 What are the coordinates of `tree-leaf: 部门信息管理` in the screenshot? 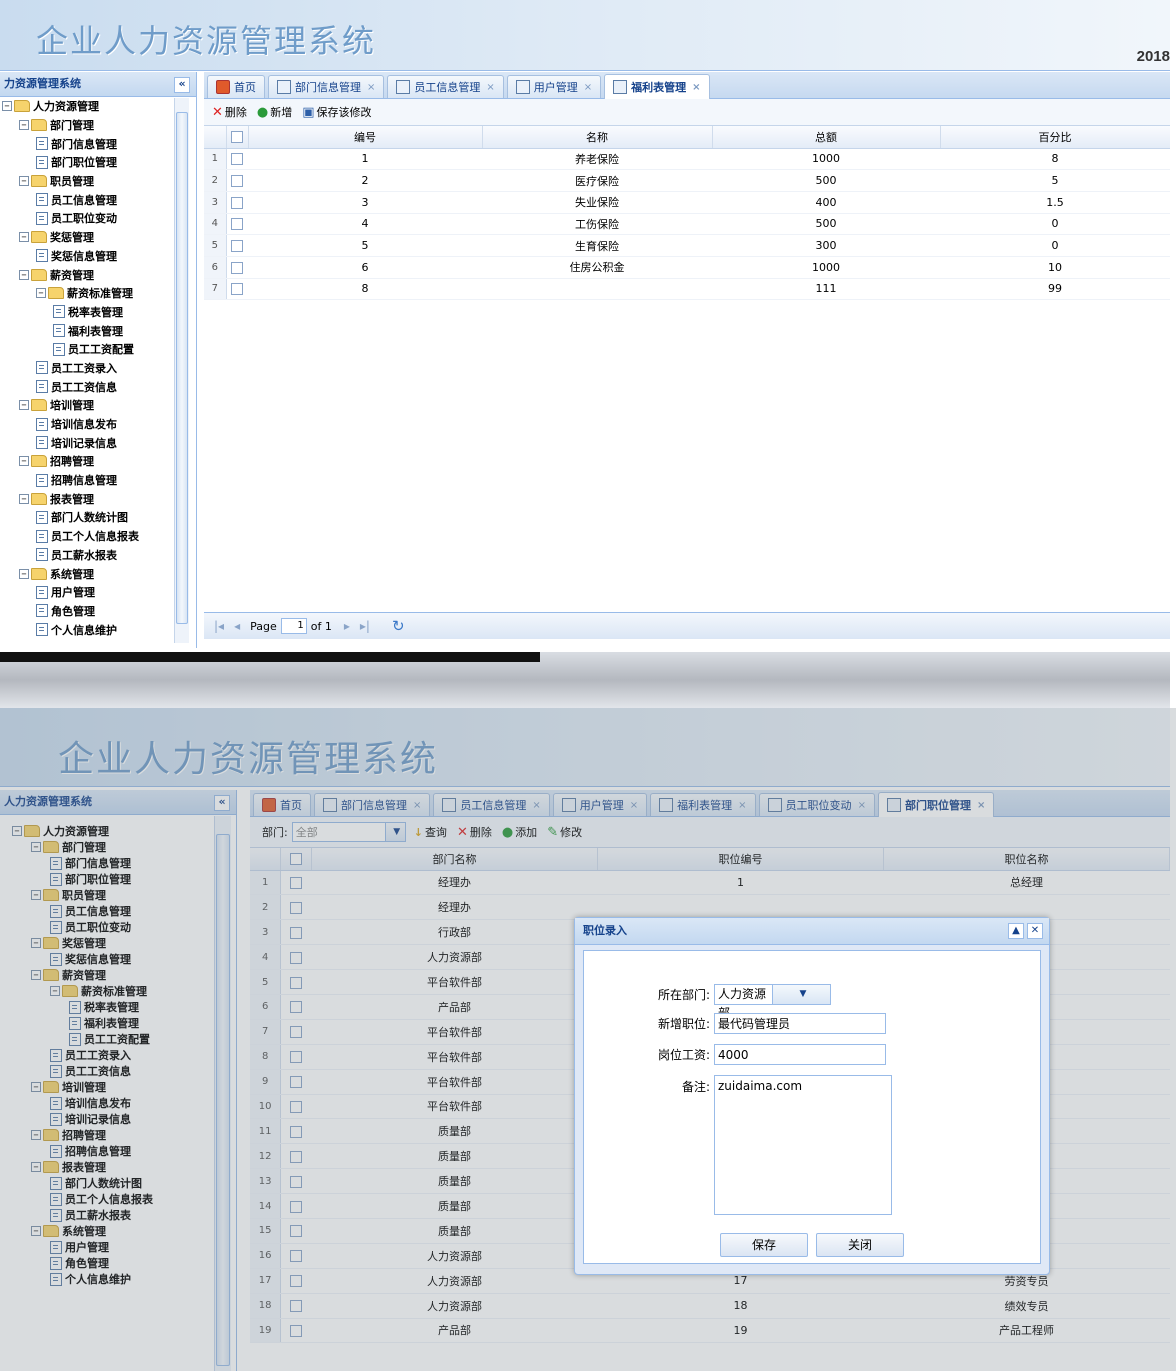 It's located at (98, 143).